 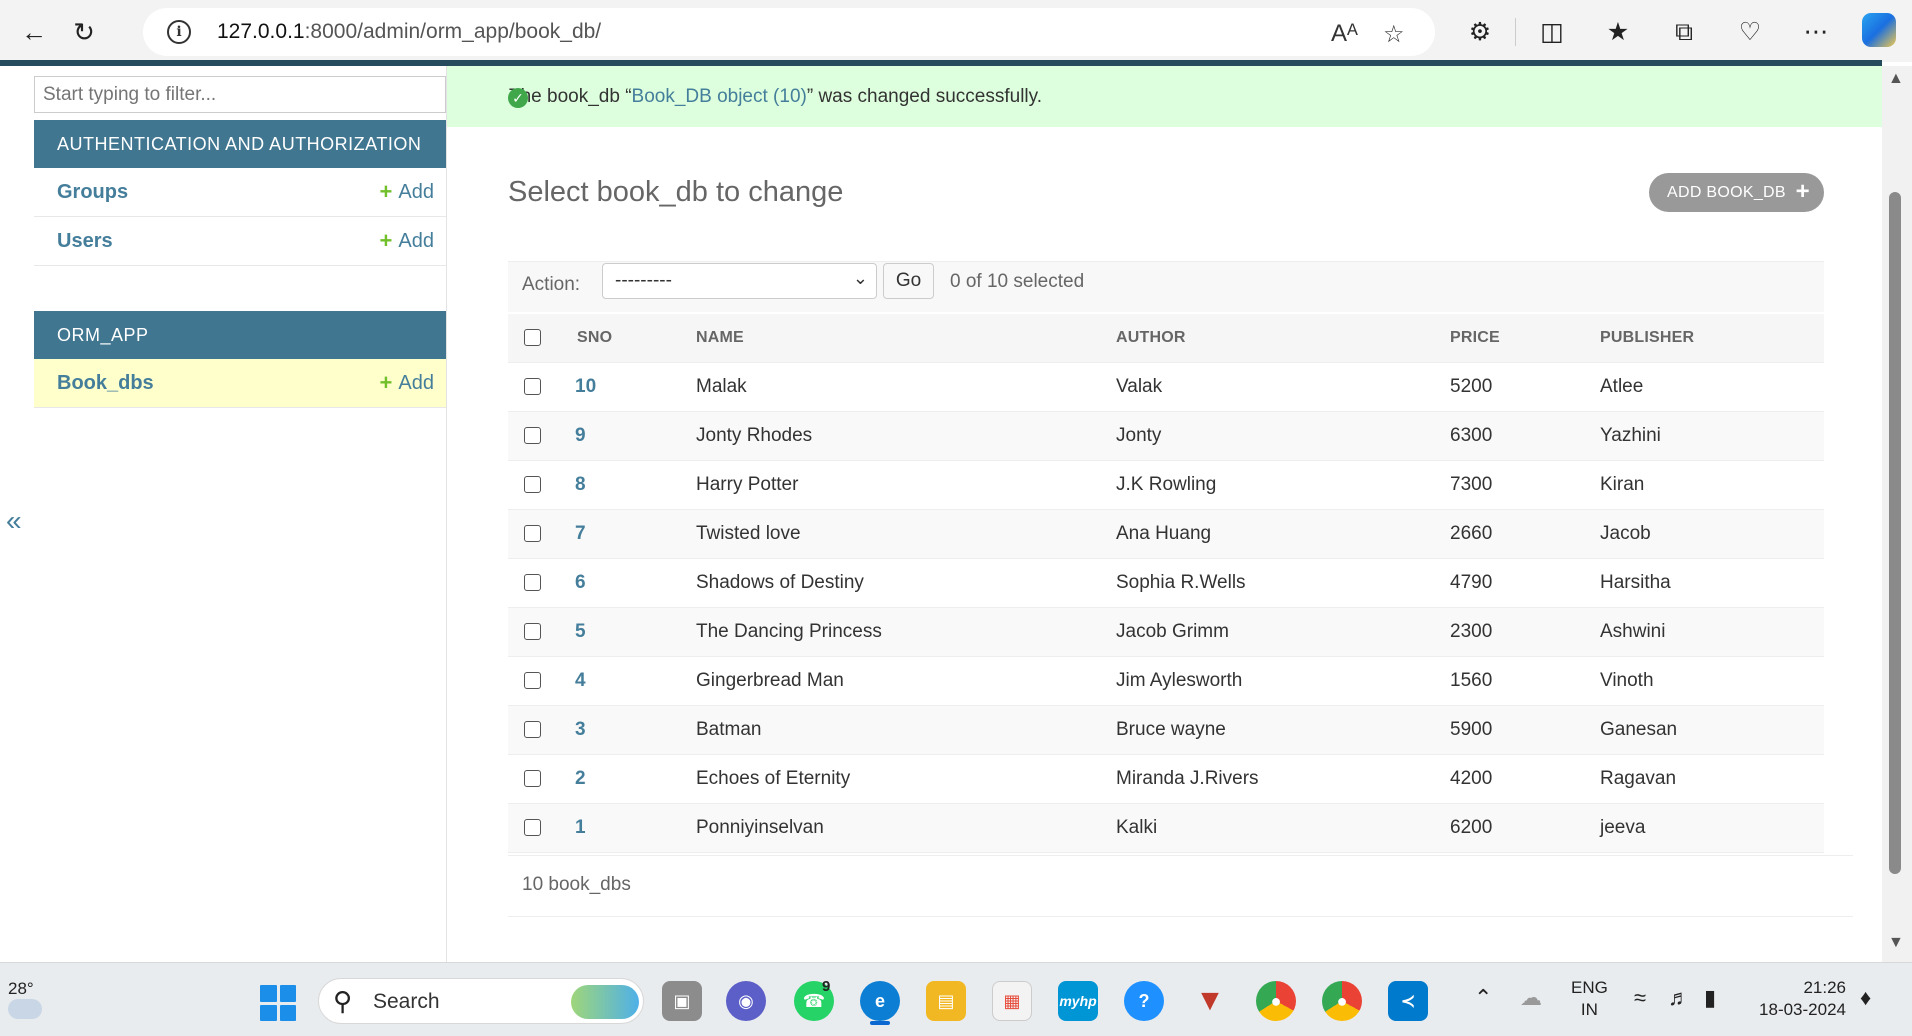 What do you see at coordinates (629, 779) in the screenshot?
I see `sno-cell: 2` at bounding box center [629, 779].